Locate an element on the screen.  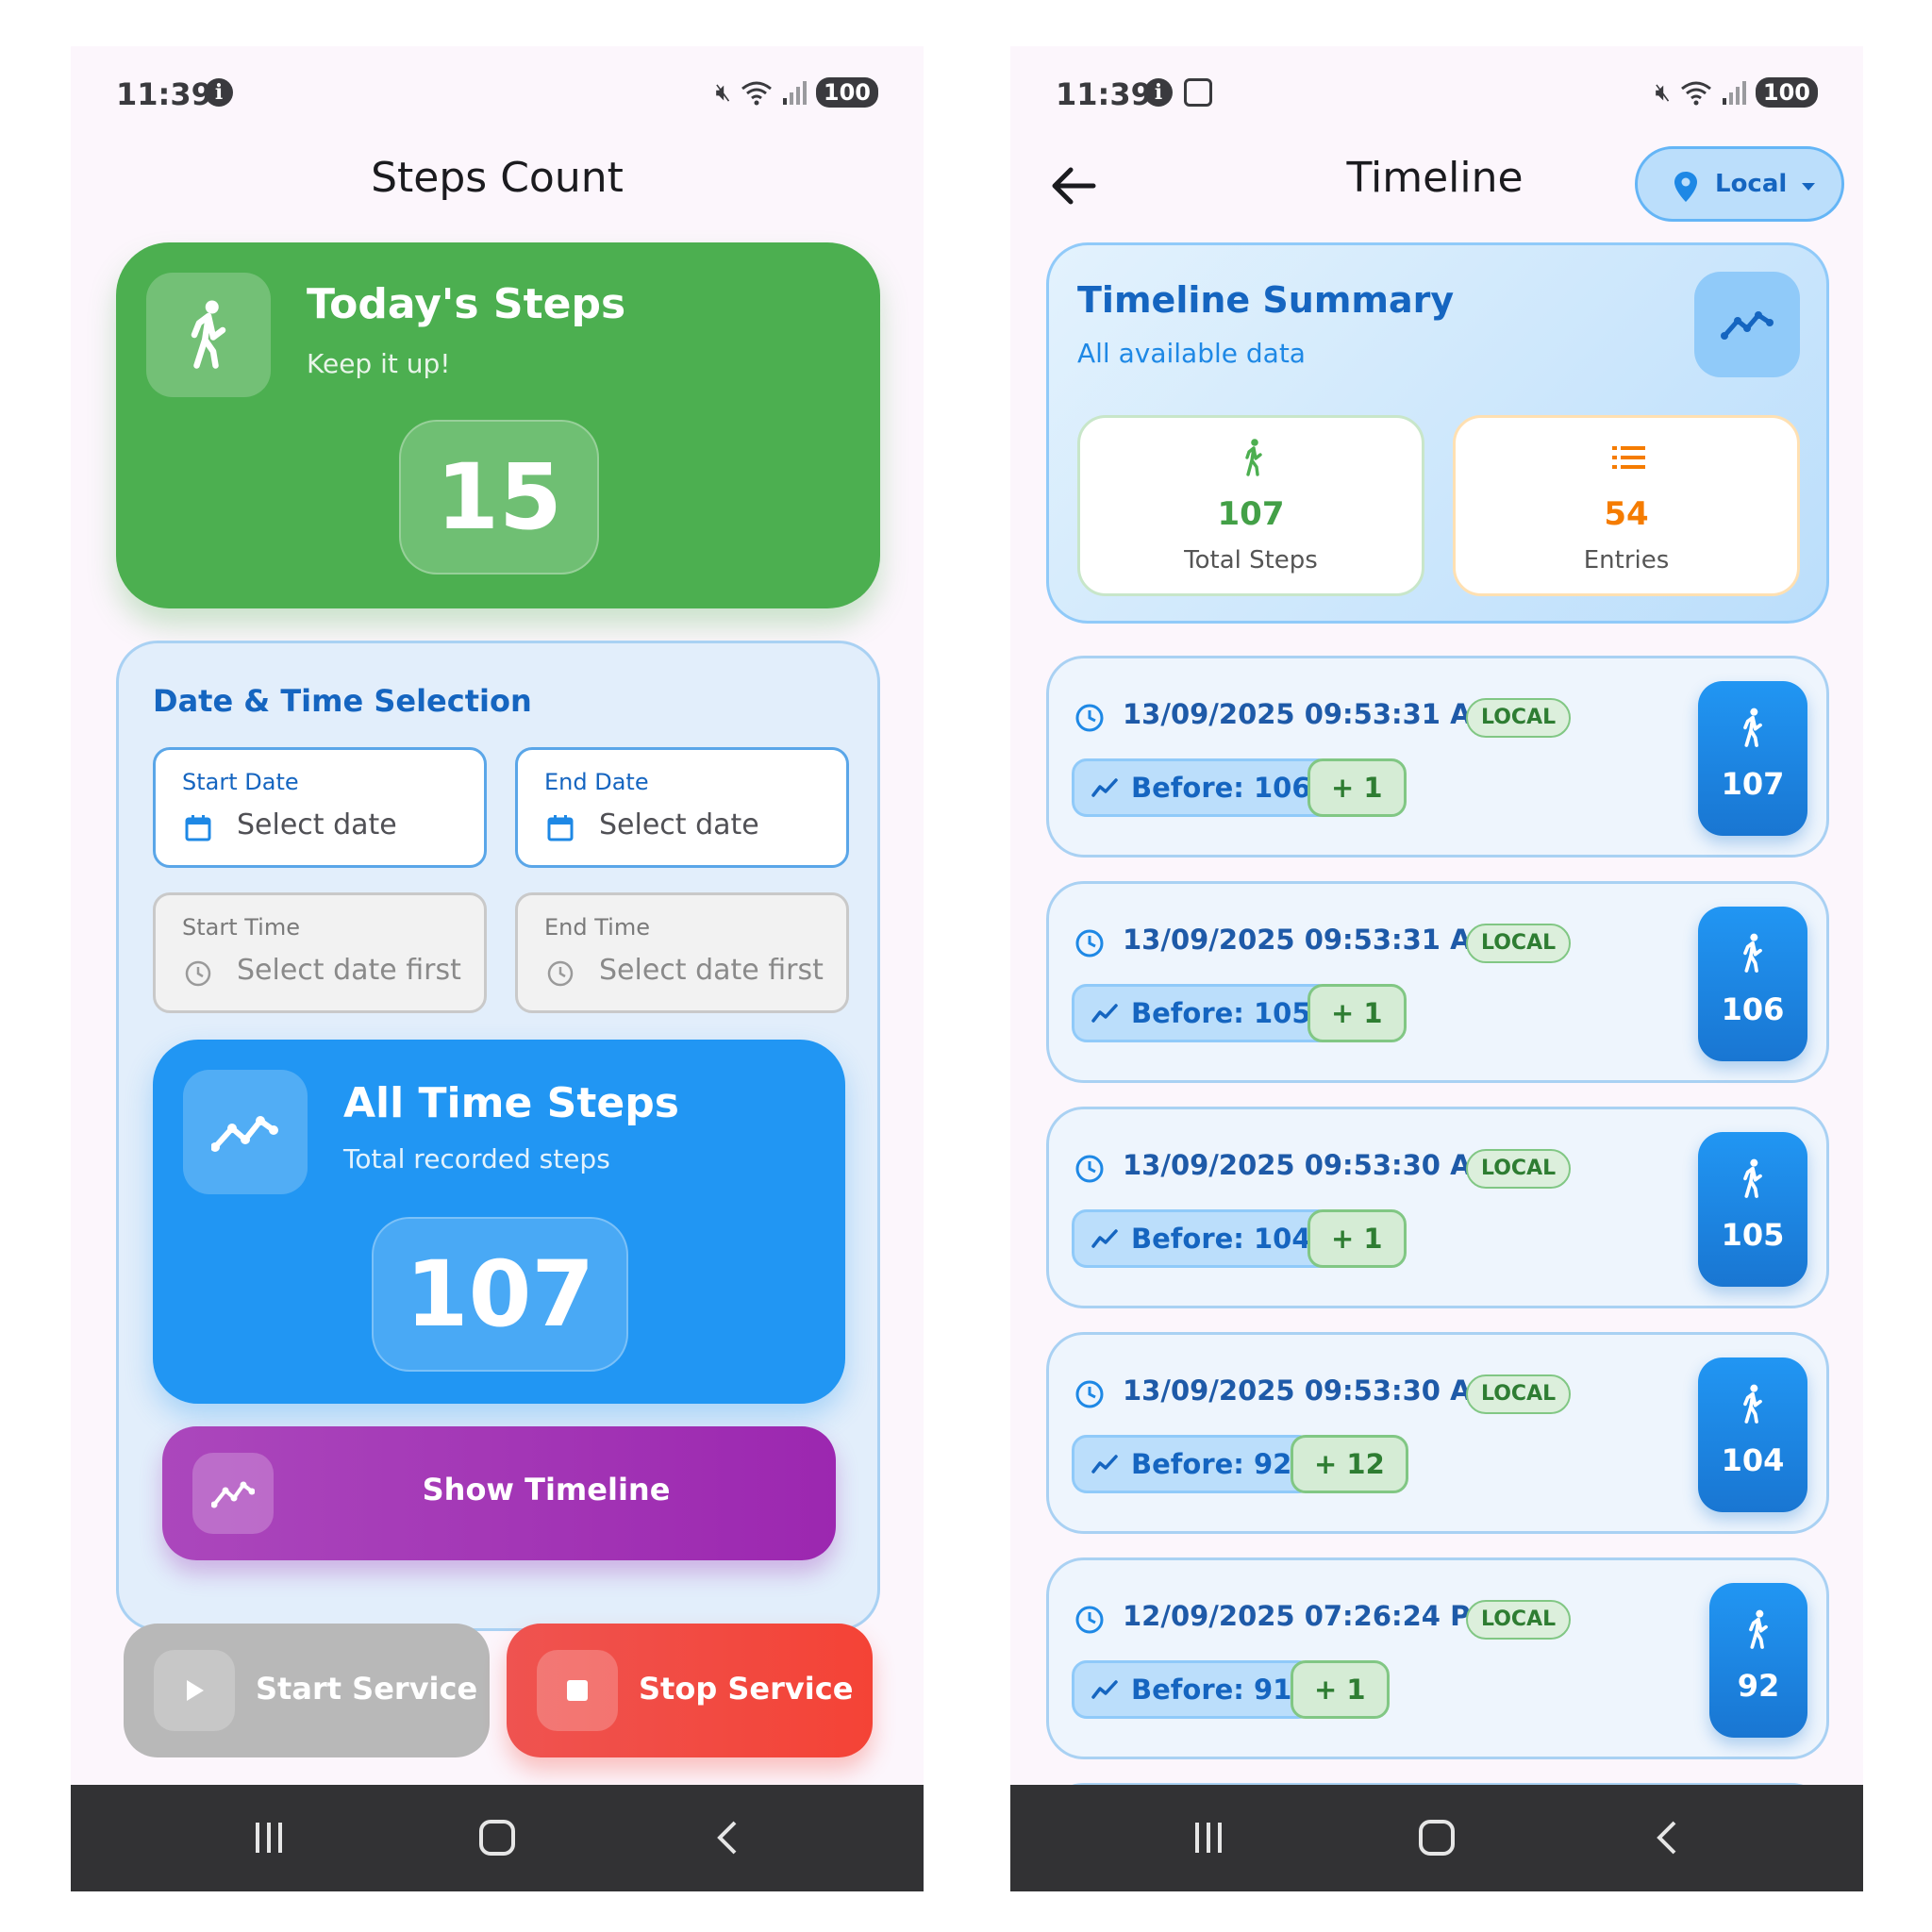
all-time-steps-subtitle: Total recorded steps is located at coordinates (477, 1158).